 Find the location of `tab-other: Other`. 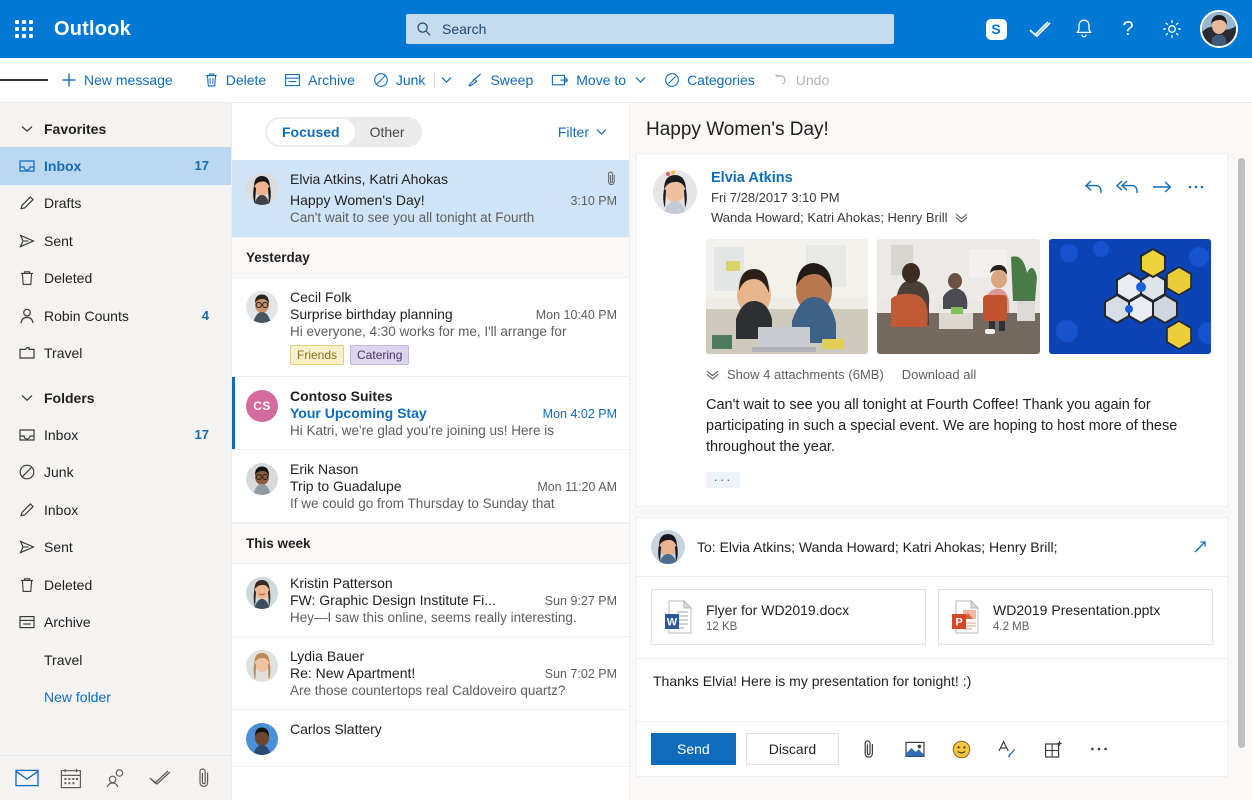

tab-other: Other is located at coordinates (387, 132).